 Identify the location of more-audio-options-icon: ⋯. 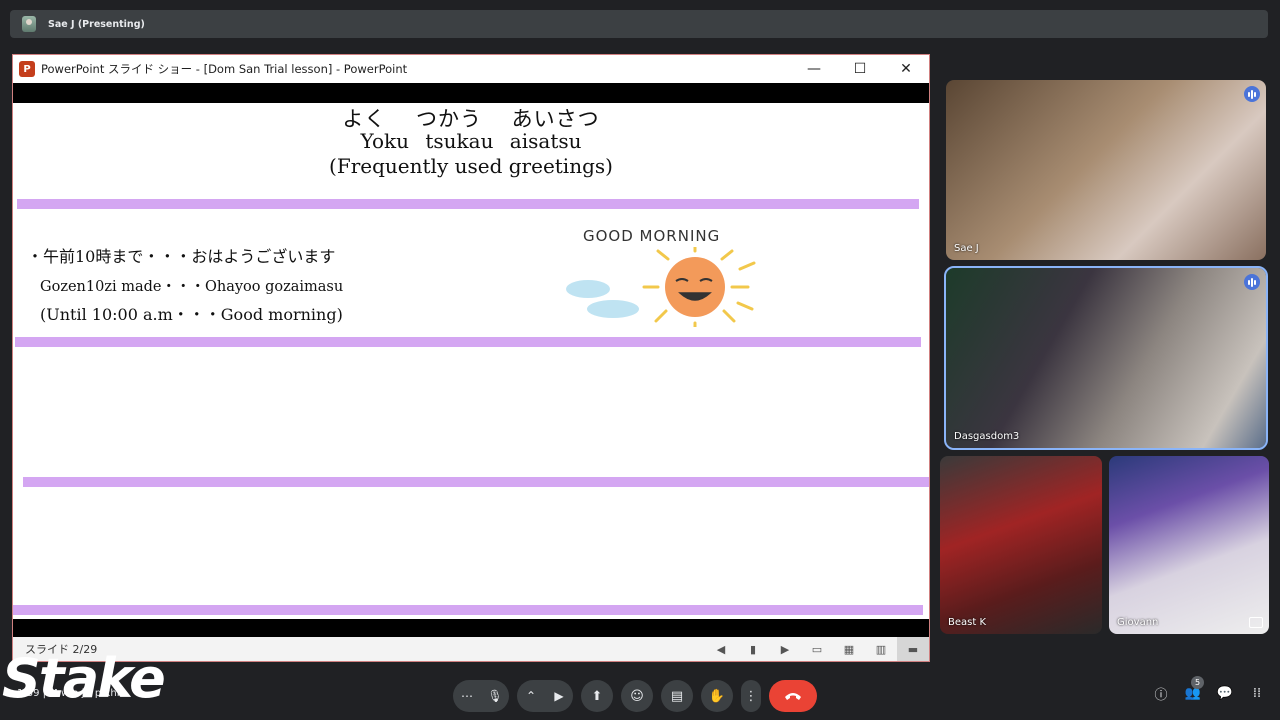
(467, 696).